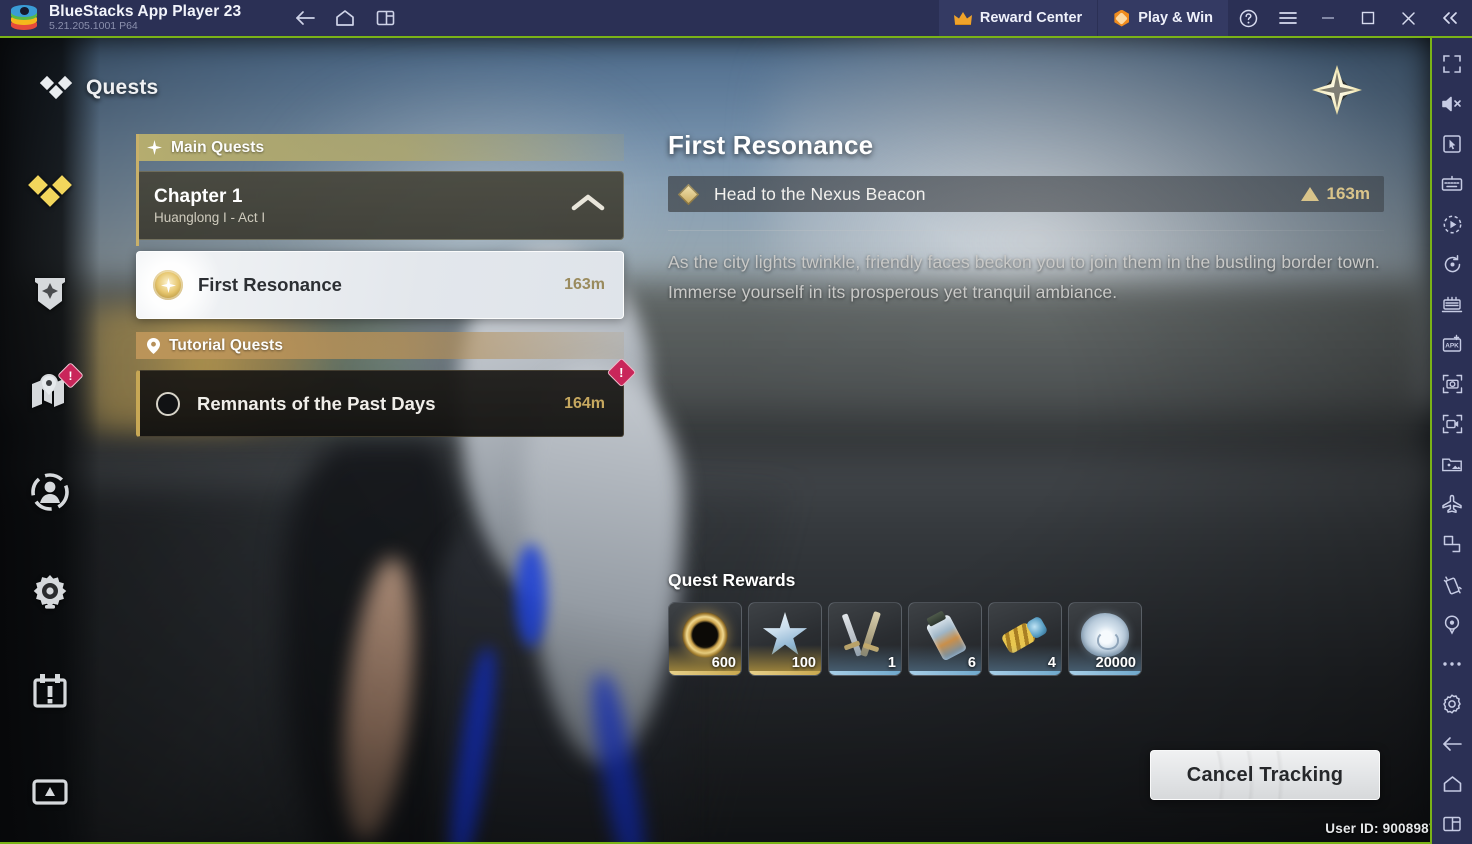 Image resolution: width=1472 pixels, height=844 pixels. Describe the element at coordinates (198, 196) in the screenshot. I see `chapter-title: Chapter 1` at that location.